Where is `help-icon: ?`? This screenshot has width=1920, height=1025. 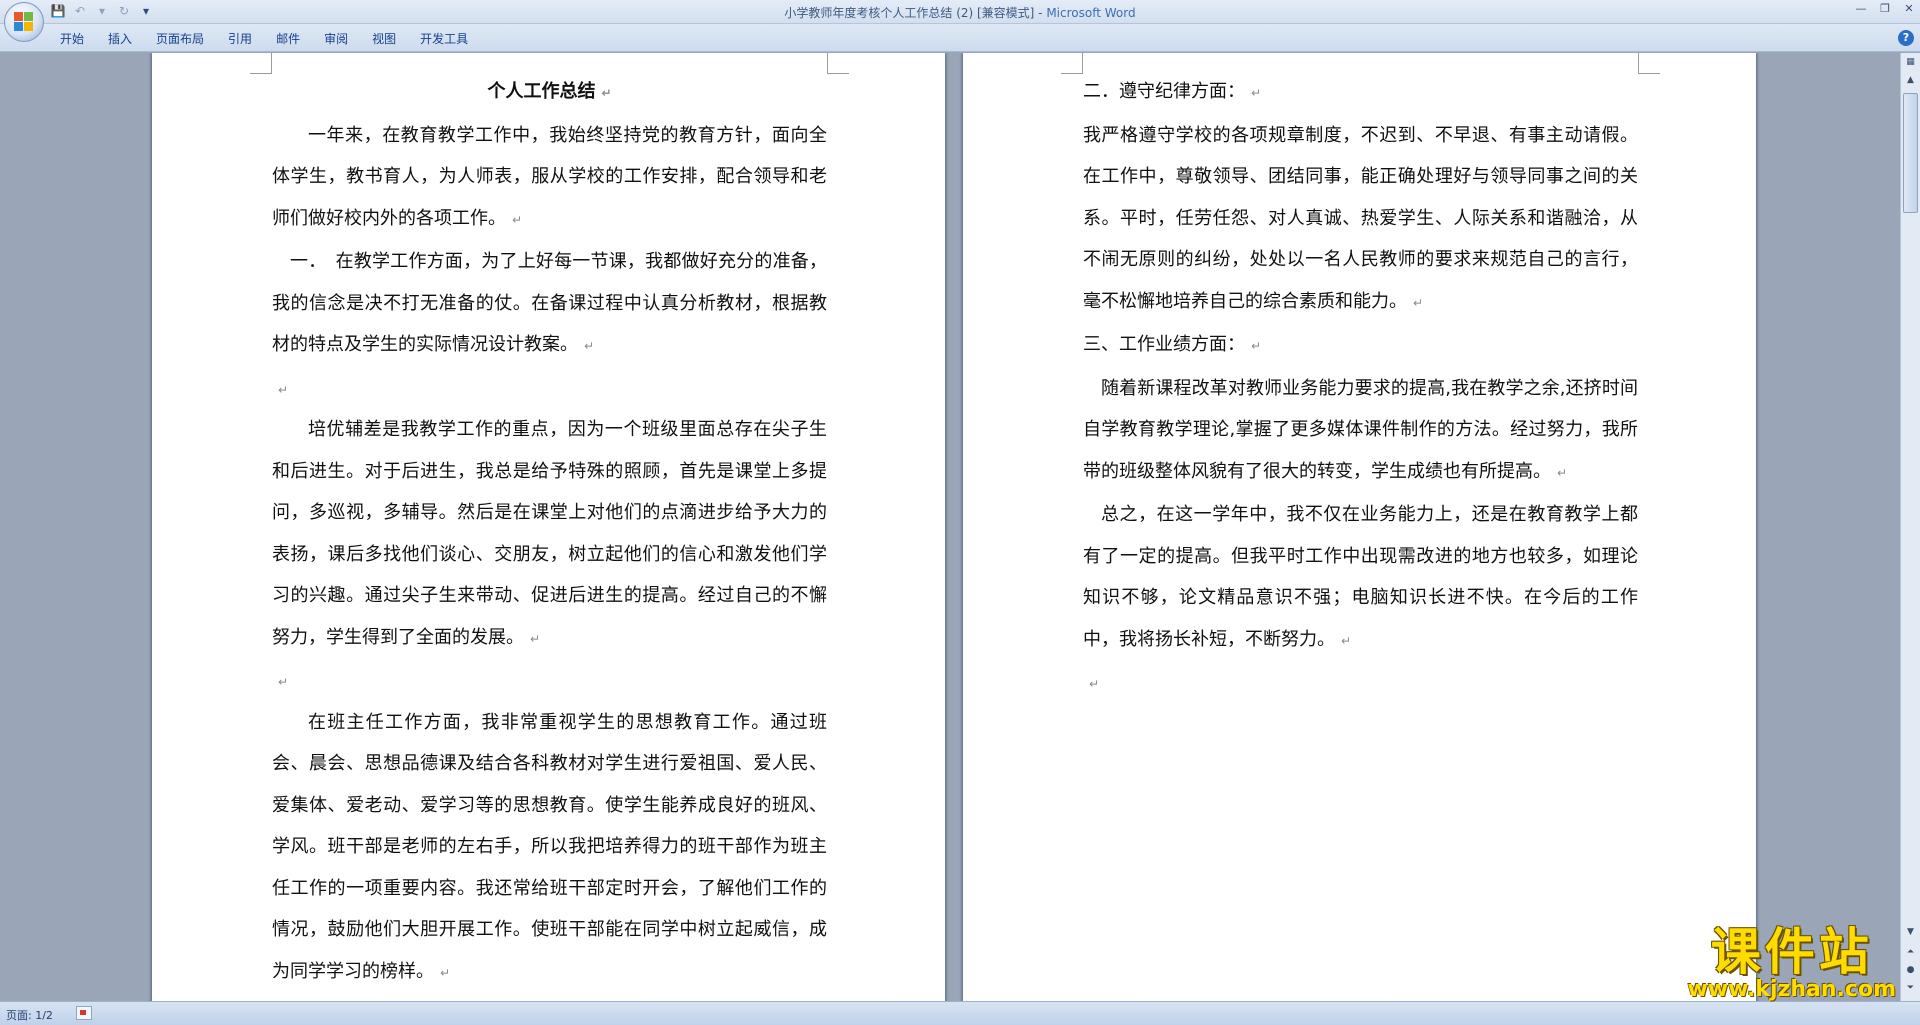 help-icon: ? is located at coordinates (1906, 38).